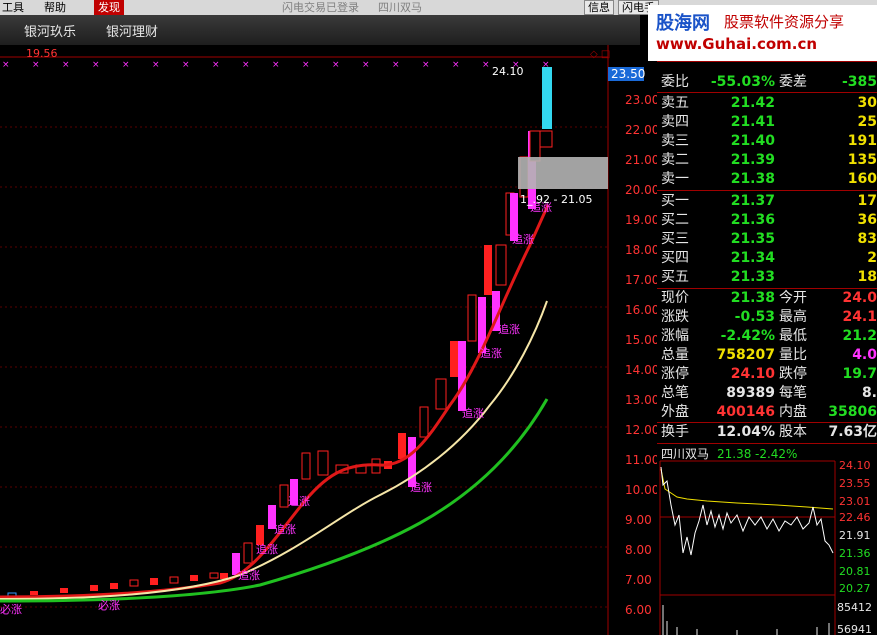  I want to click on svg-text: 15.00, so click(641, 340).